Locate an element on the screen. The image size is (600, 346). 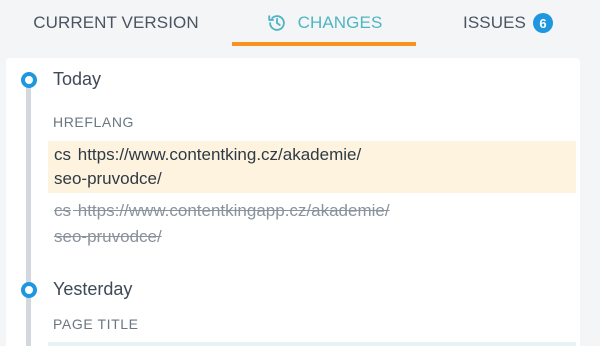
old-url-line1: https://www.contentkingapp.cz/akademie/ is located at coordinates (233, 210).